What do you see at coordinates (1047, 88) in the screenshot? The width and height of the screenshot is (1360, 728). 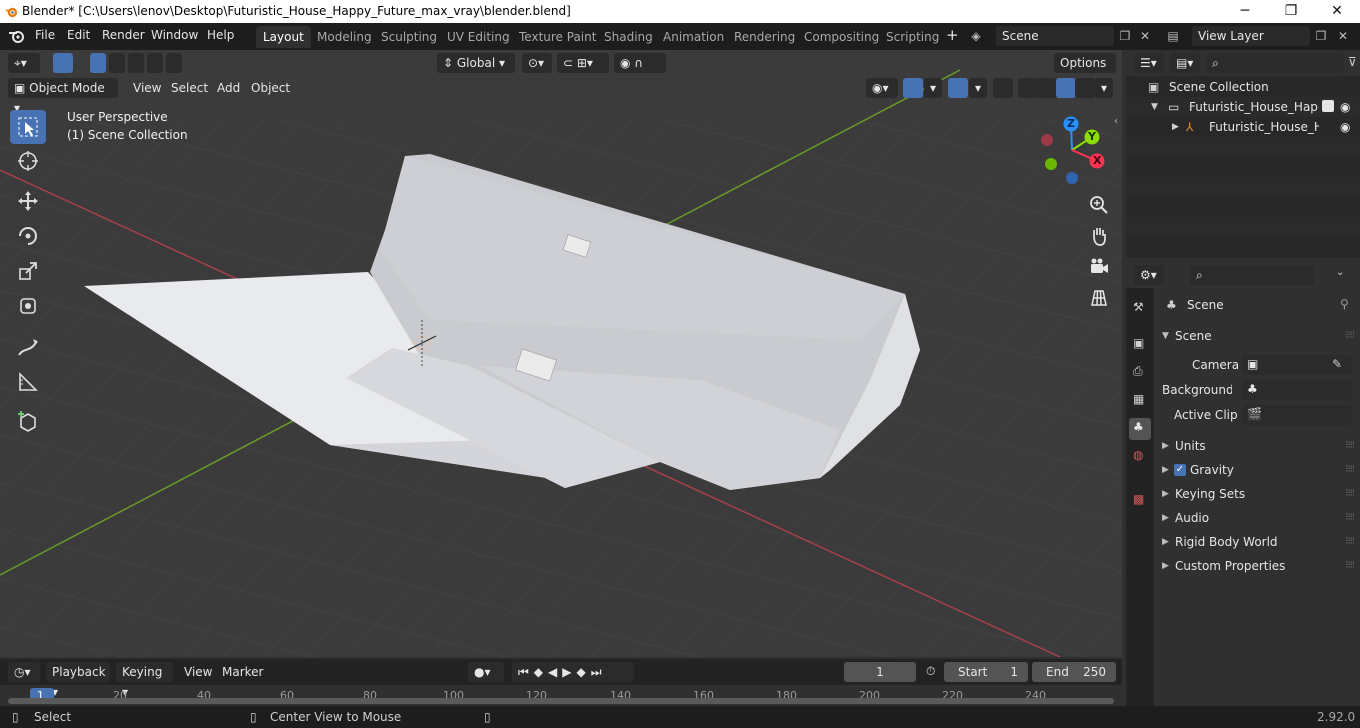 I see `shading-solid-icon` at bounding box center [1047, 88].